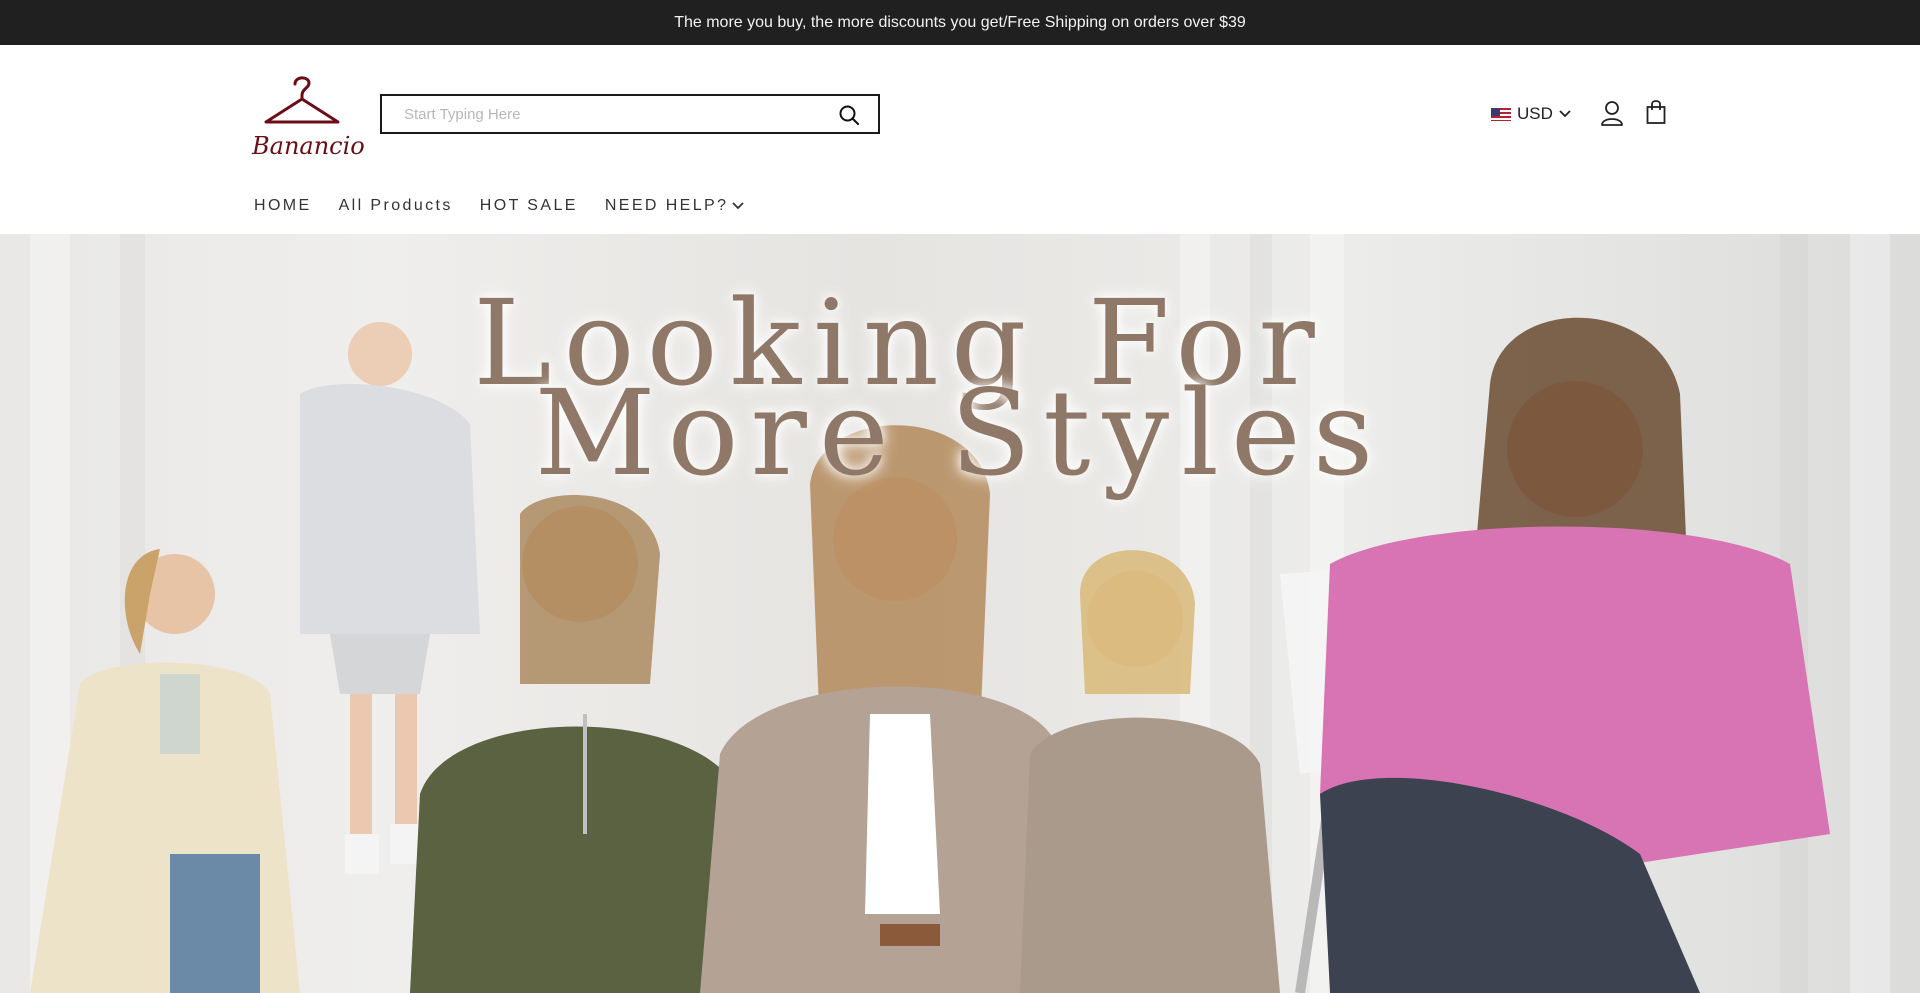  I want to click on currency-selector: USD, so click(1531, 114).